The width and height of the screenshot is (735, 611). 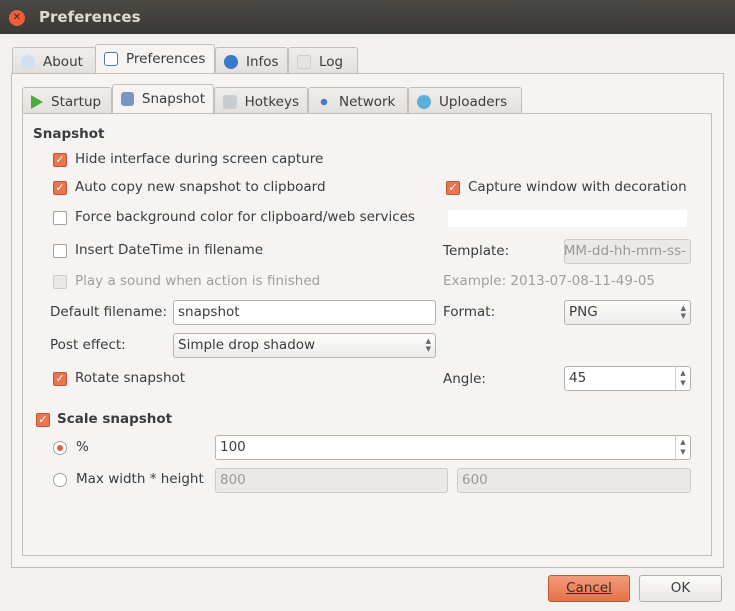 What do you see at coordinates (17, 18) in the screenshot?
I see `close-icon: ✕` at bounding box center [17, 18].